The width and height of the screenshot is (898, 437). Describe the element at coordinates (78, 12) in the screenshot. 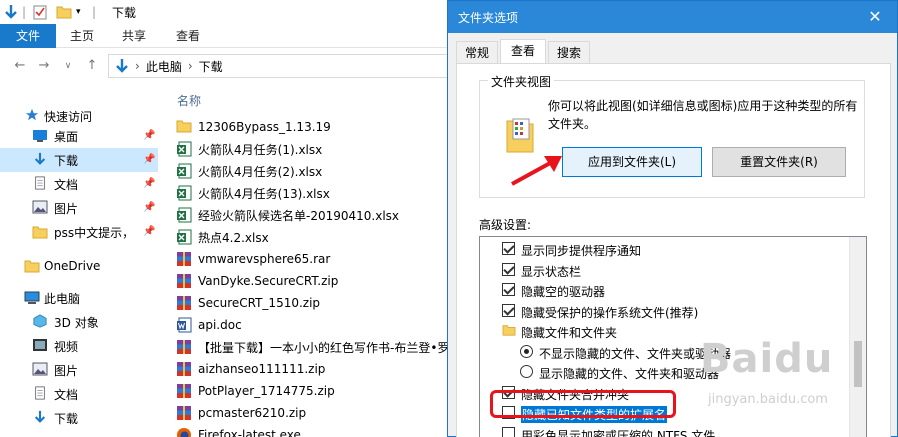

I see `customize-toolbar-icon: ▾` at that location.